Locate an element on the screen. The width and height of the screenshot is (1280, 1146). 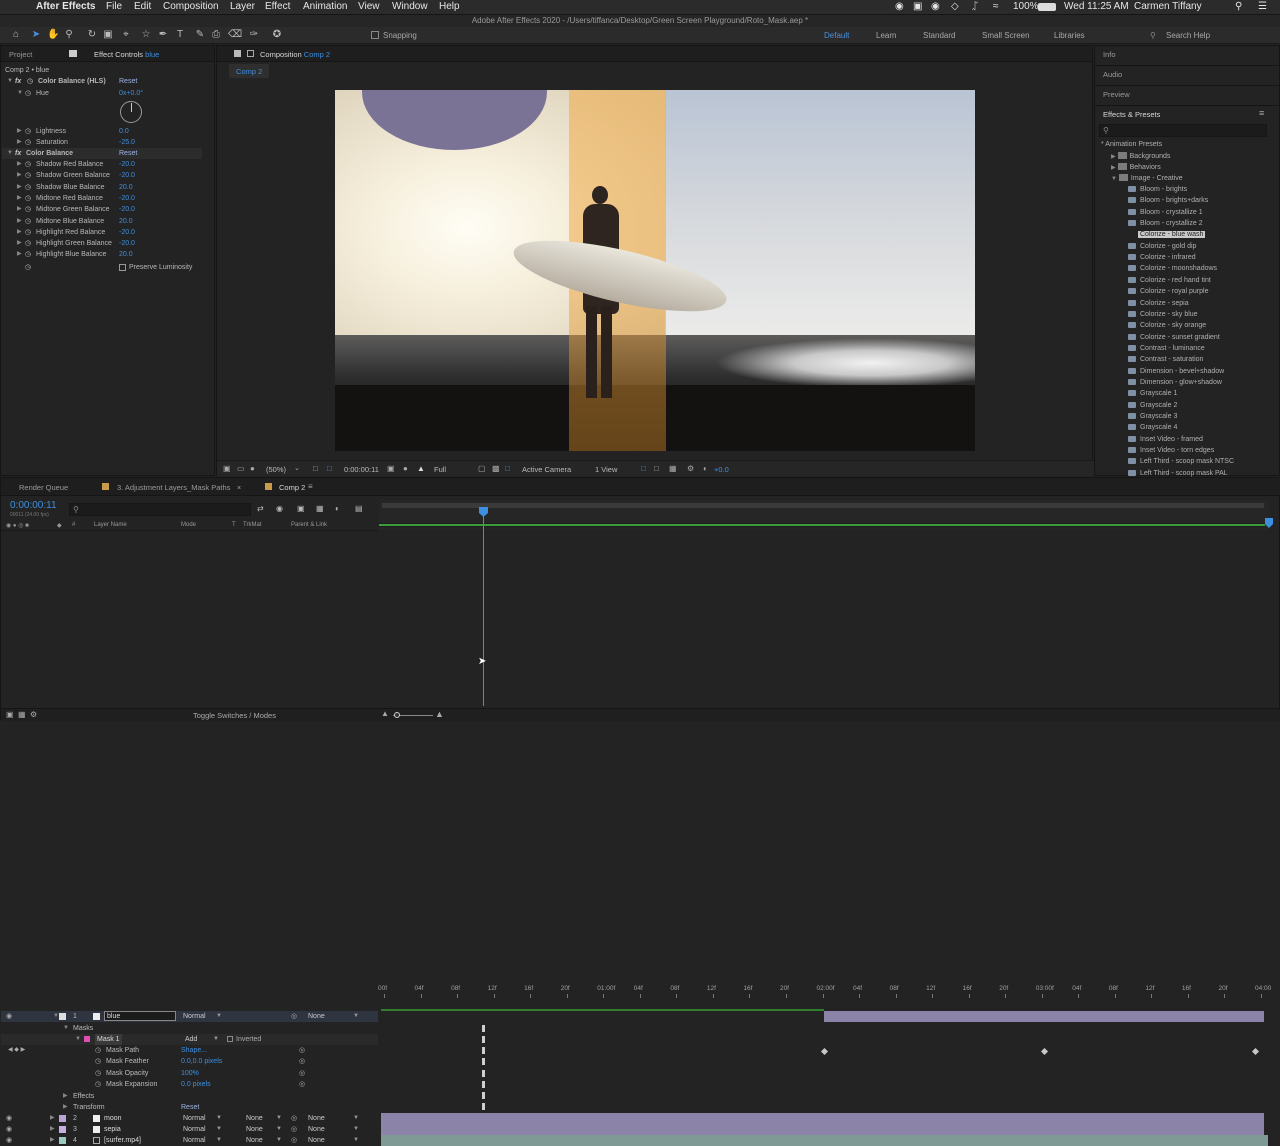
effect-controls-lock-icon is located at coordinates (73, 53).